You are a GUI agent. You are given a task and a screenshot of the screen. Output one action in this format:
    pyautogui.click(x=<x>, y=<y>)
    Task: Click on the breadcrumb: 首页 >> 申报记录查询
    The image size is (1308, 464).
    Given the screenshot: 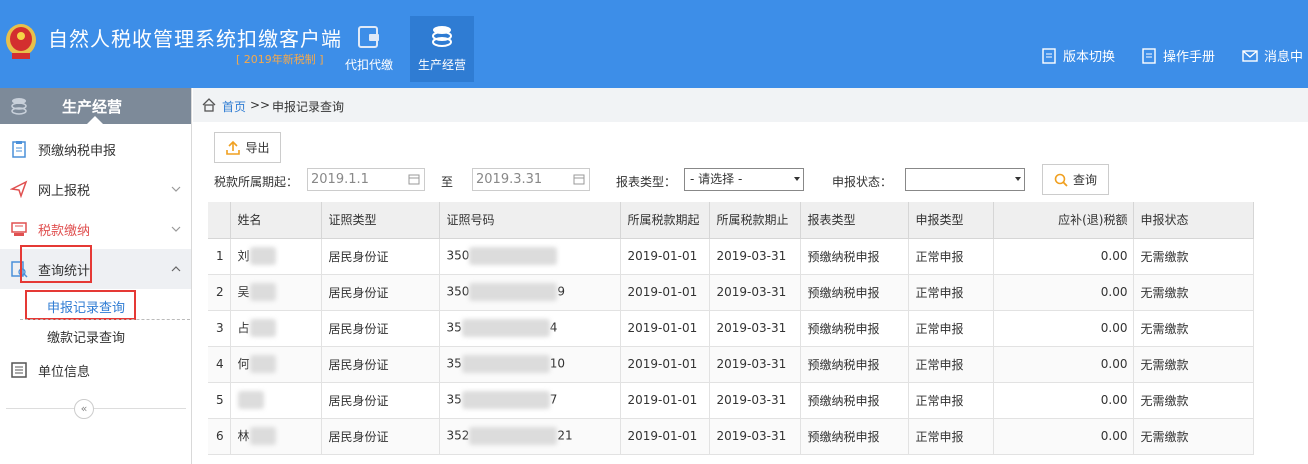 What is the action you would take?
    pyautogui.click(x=750, y=105)
    